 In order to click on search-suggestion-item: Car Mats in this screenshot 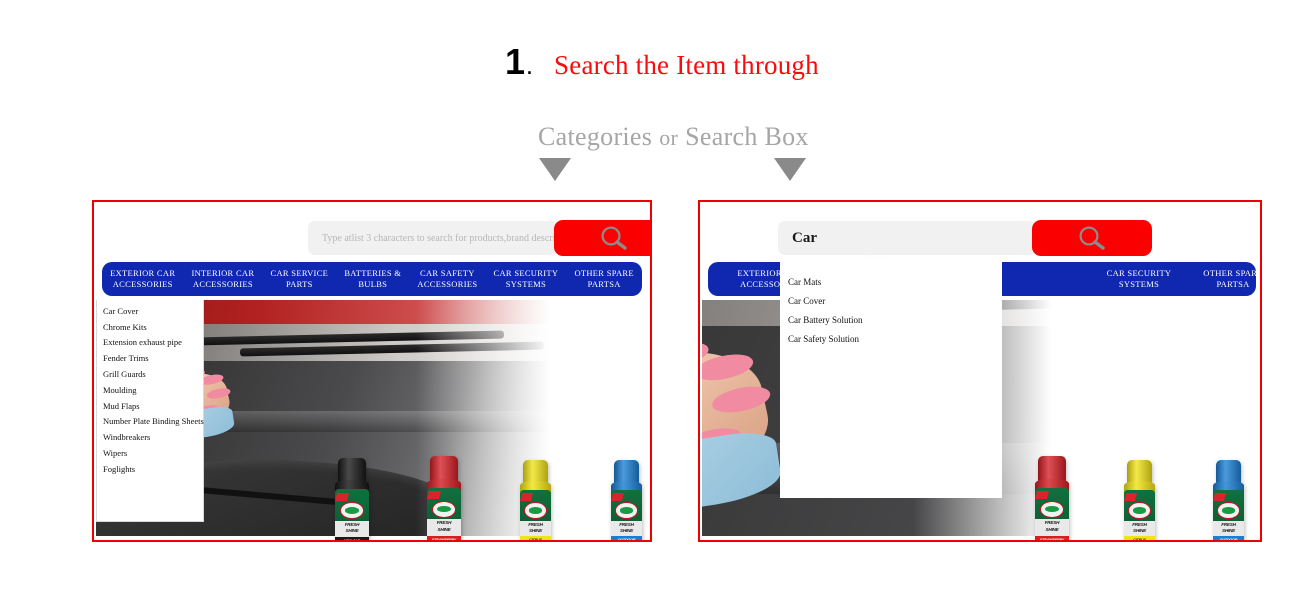, I will do `click(891, 281)`.